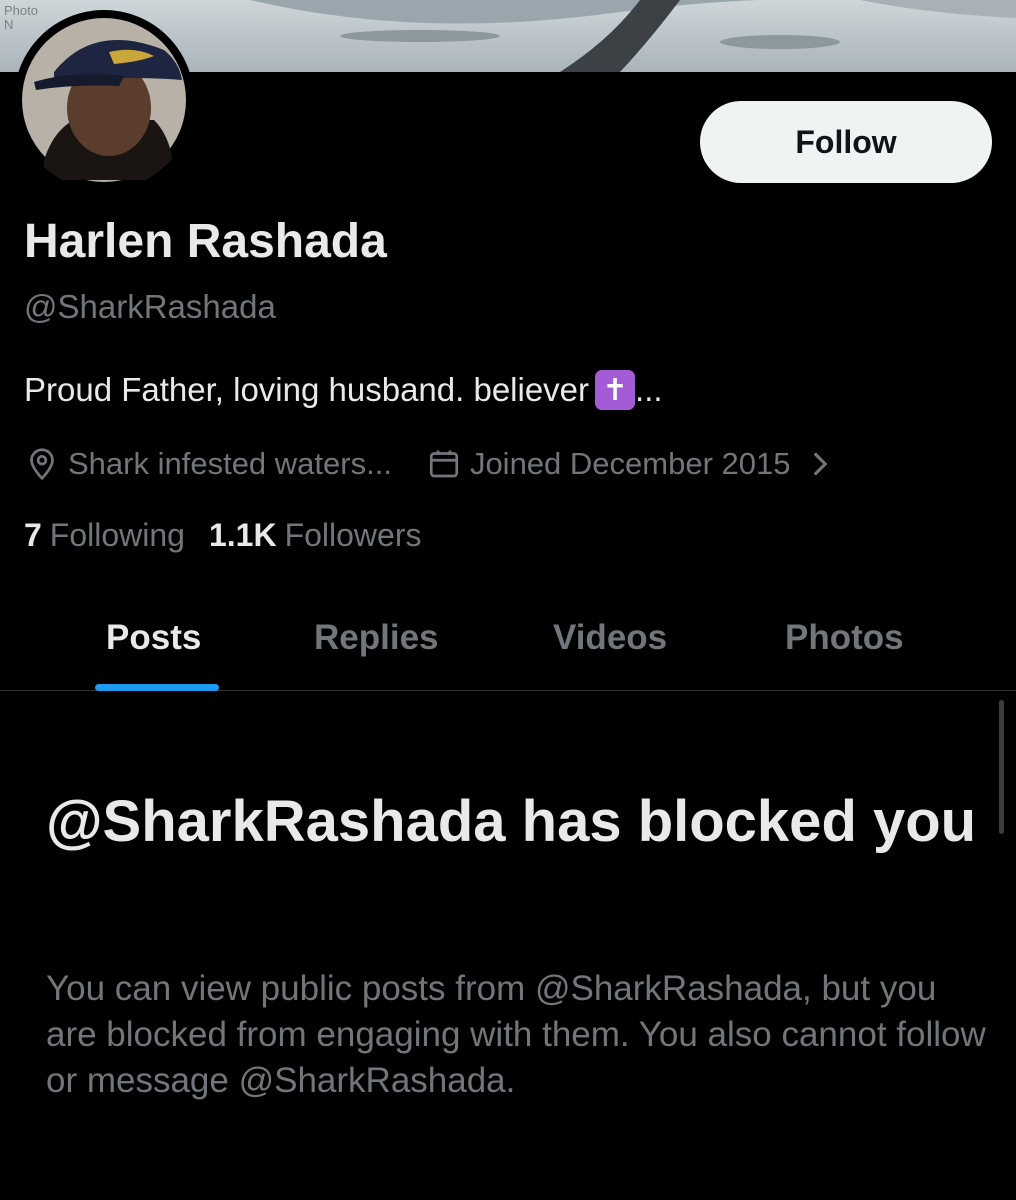 The width and height of the screenshot is (1016, 1200). Describe the element at coordinates (508, 638) in the screenshot. I see `profile-tabs: Posts Replies Videos Photos` at that location.